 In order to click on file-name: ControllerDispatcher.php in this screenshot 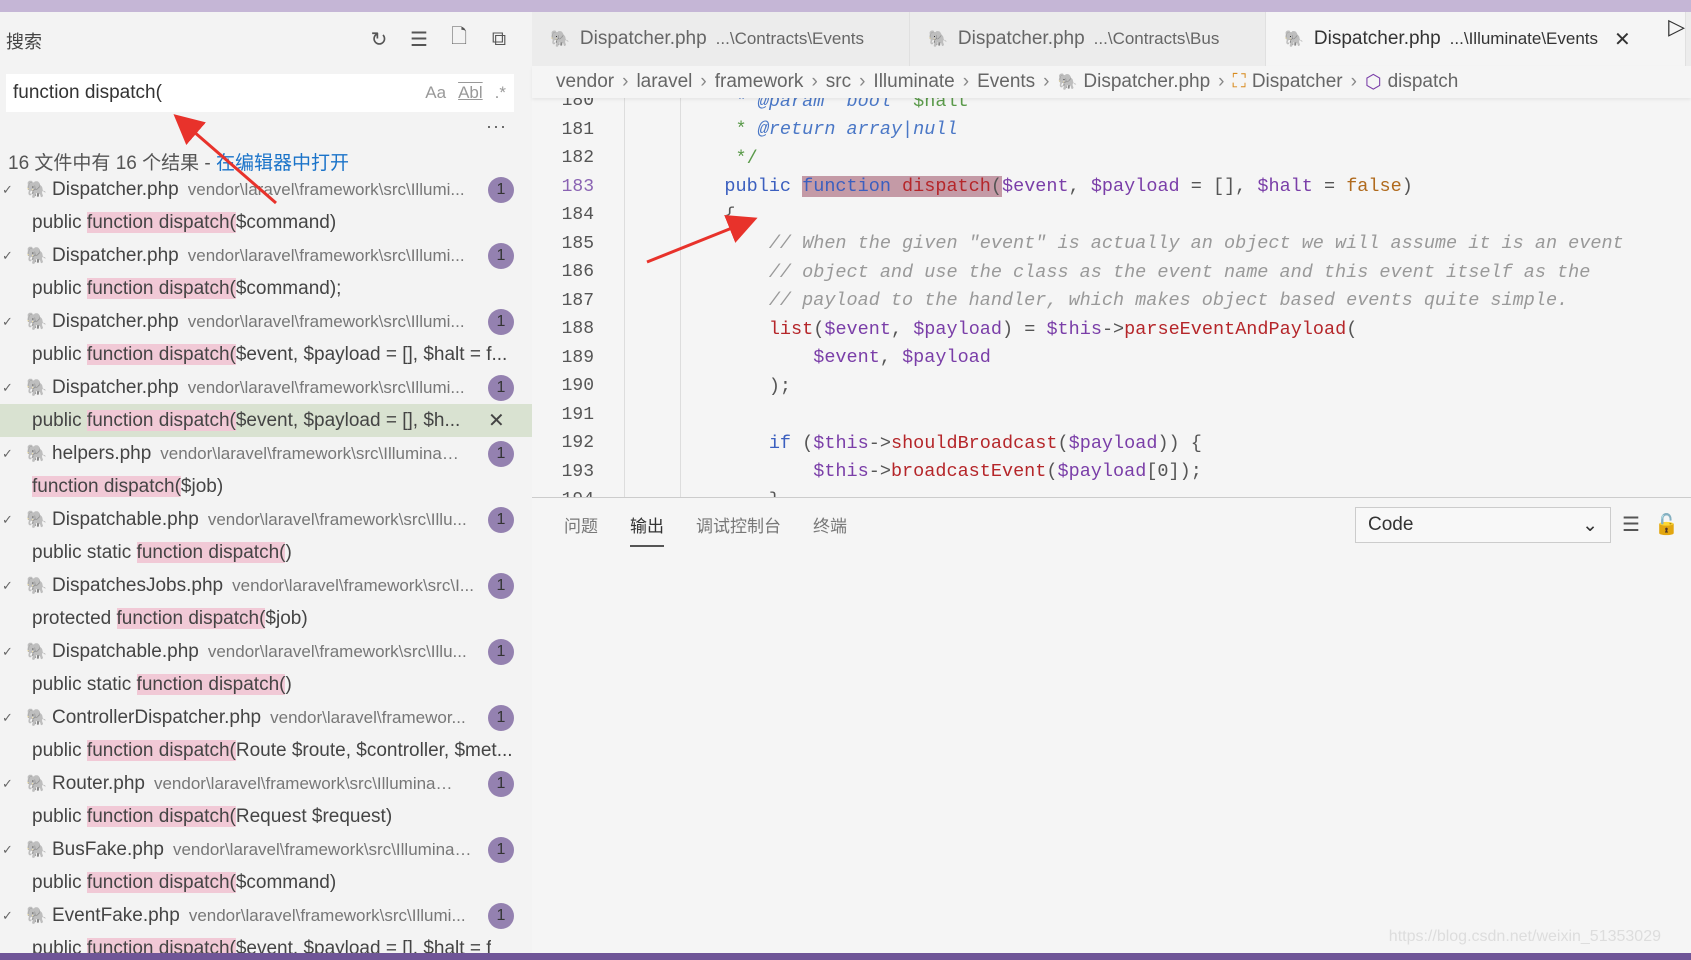, I will do `click(157, 717)`.